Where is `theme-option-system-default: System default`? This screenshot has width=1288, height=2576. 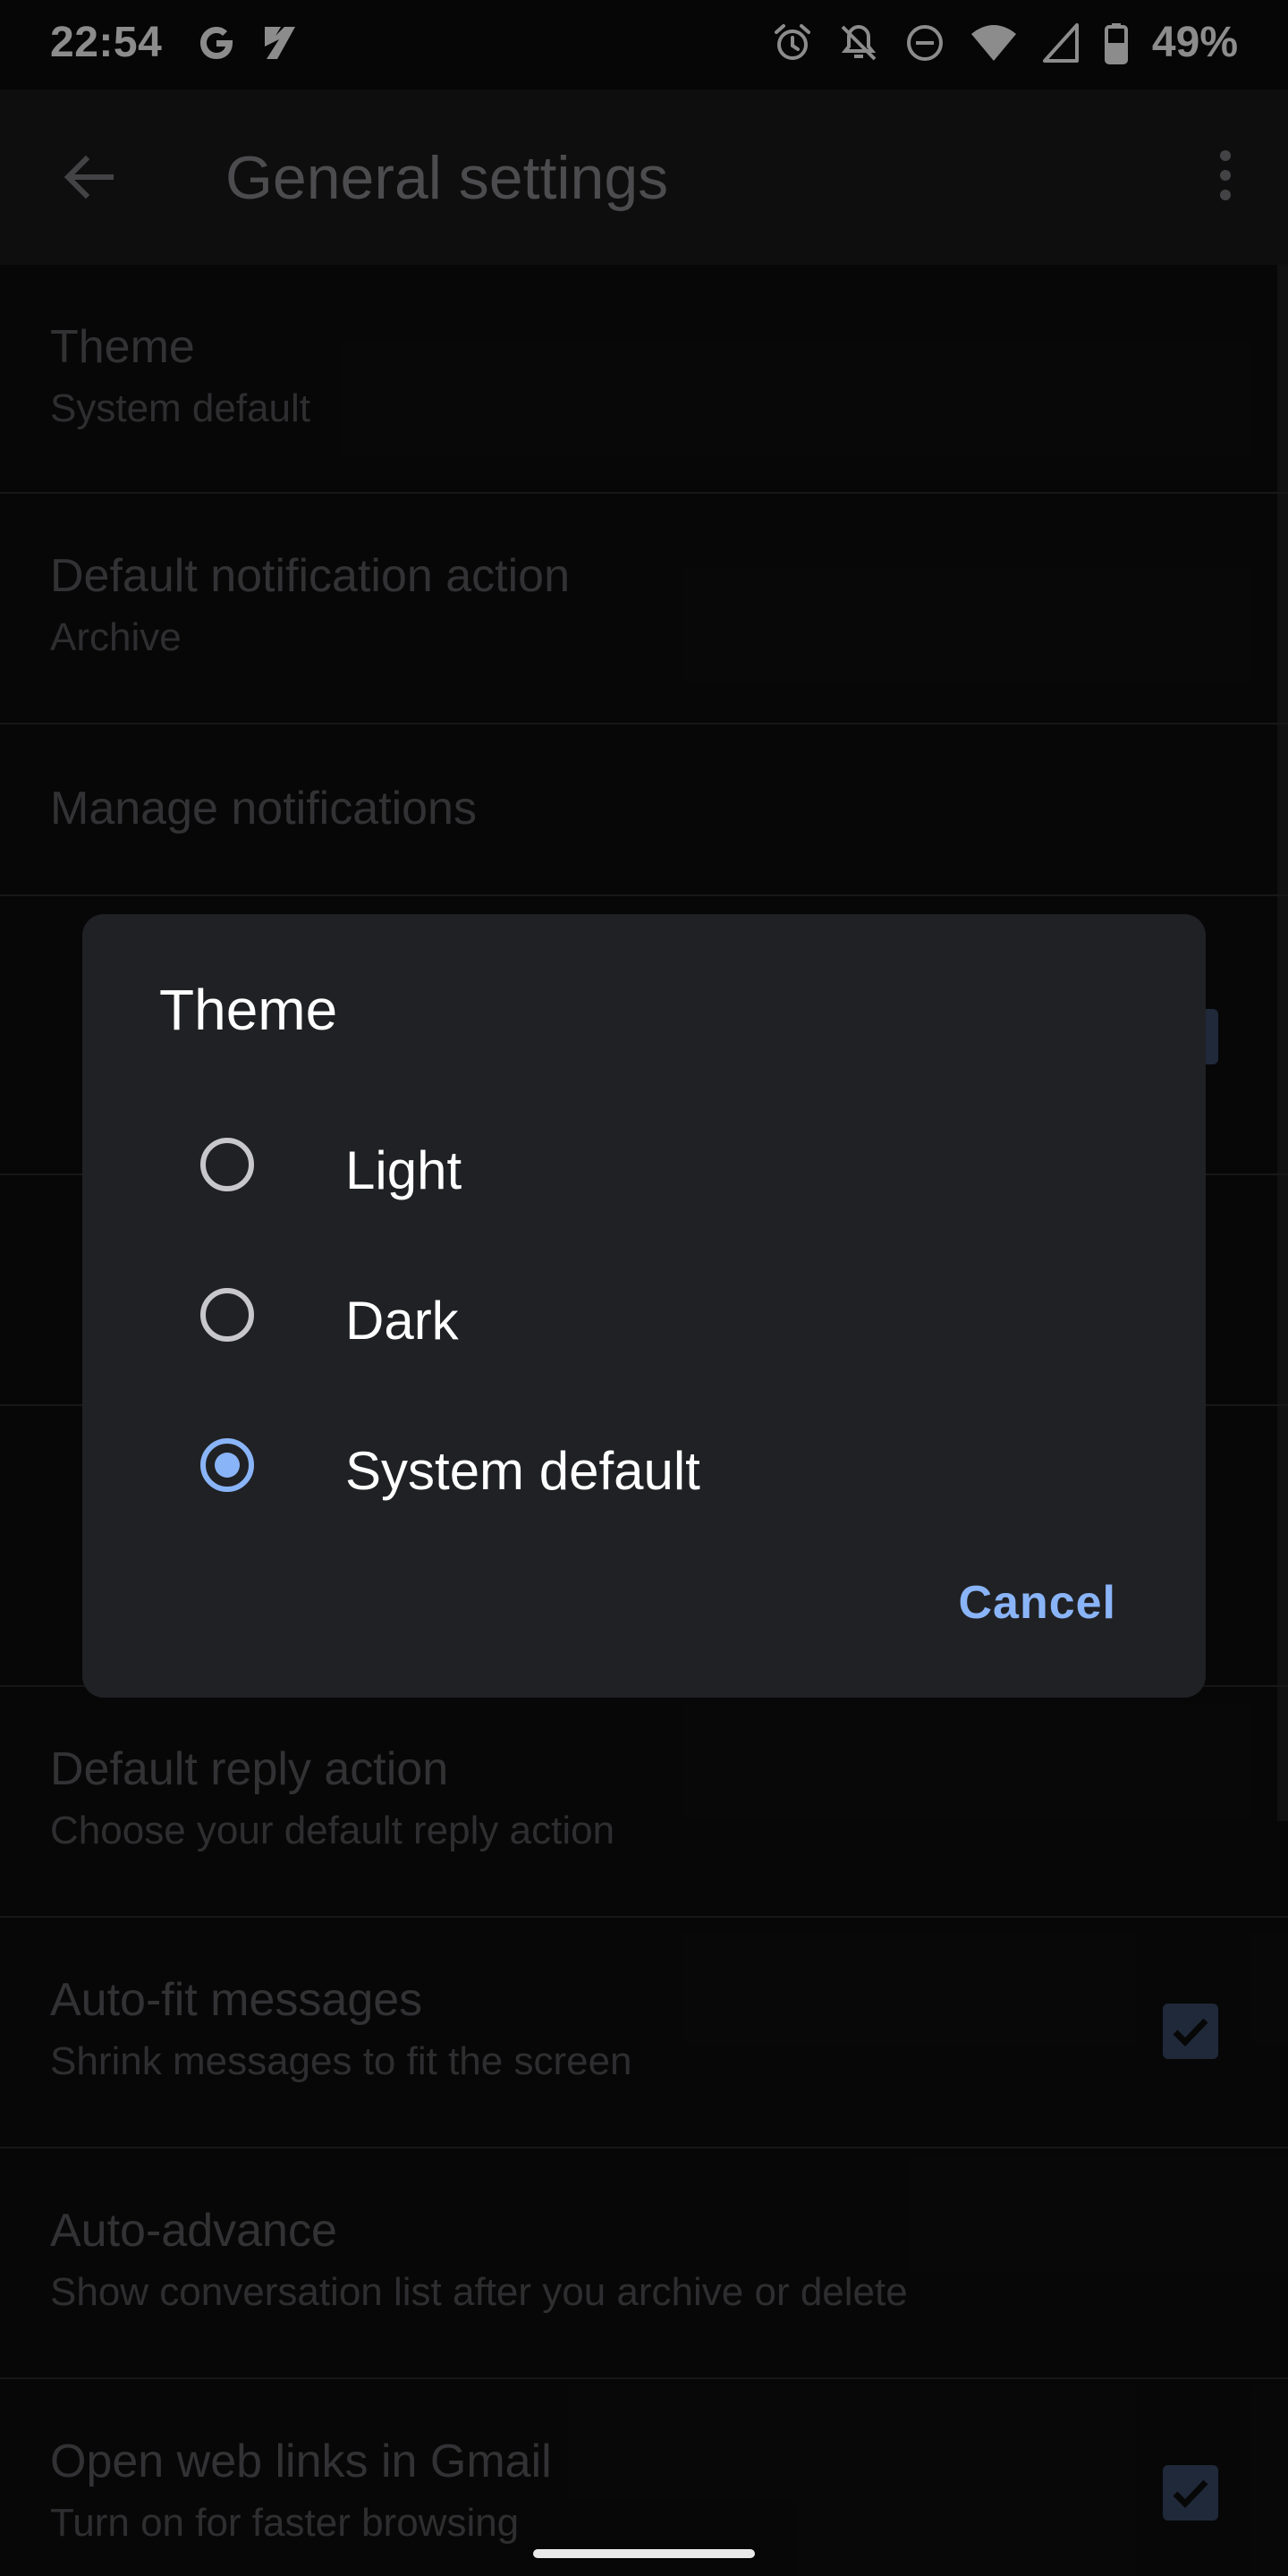 theme-option-system-default: System default is located at coordinates (644, 1468).